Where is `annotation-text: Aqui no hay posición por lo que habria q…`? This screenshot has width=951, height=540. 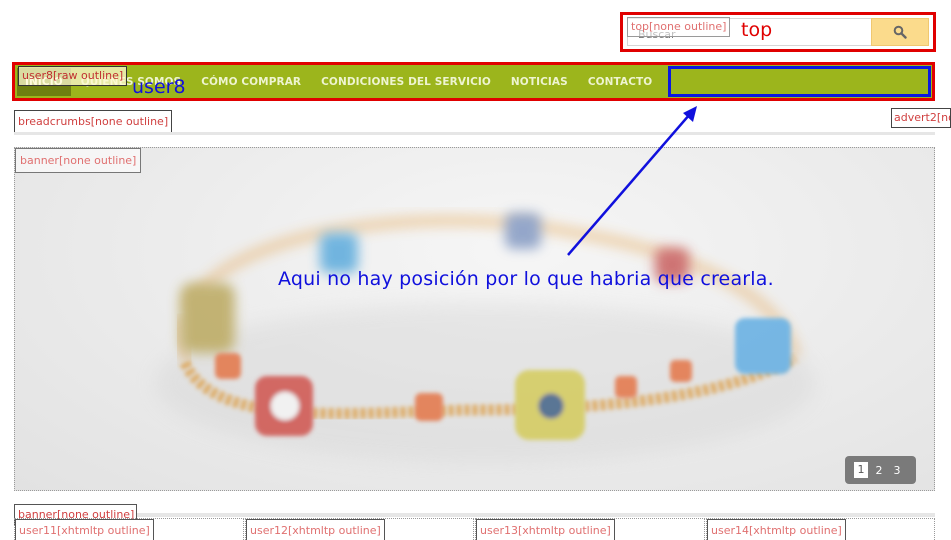
annotation-text: Aqui no hay posición por lo que habria q… is located at coordinates (526, 279).